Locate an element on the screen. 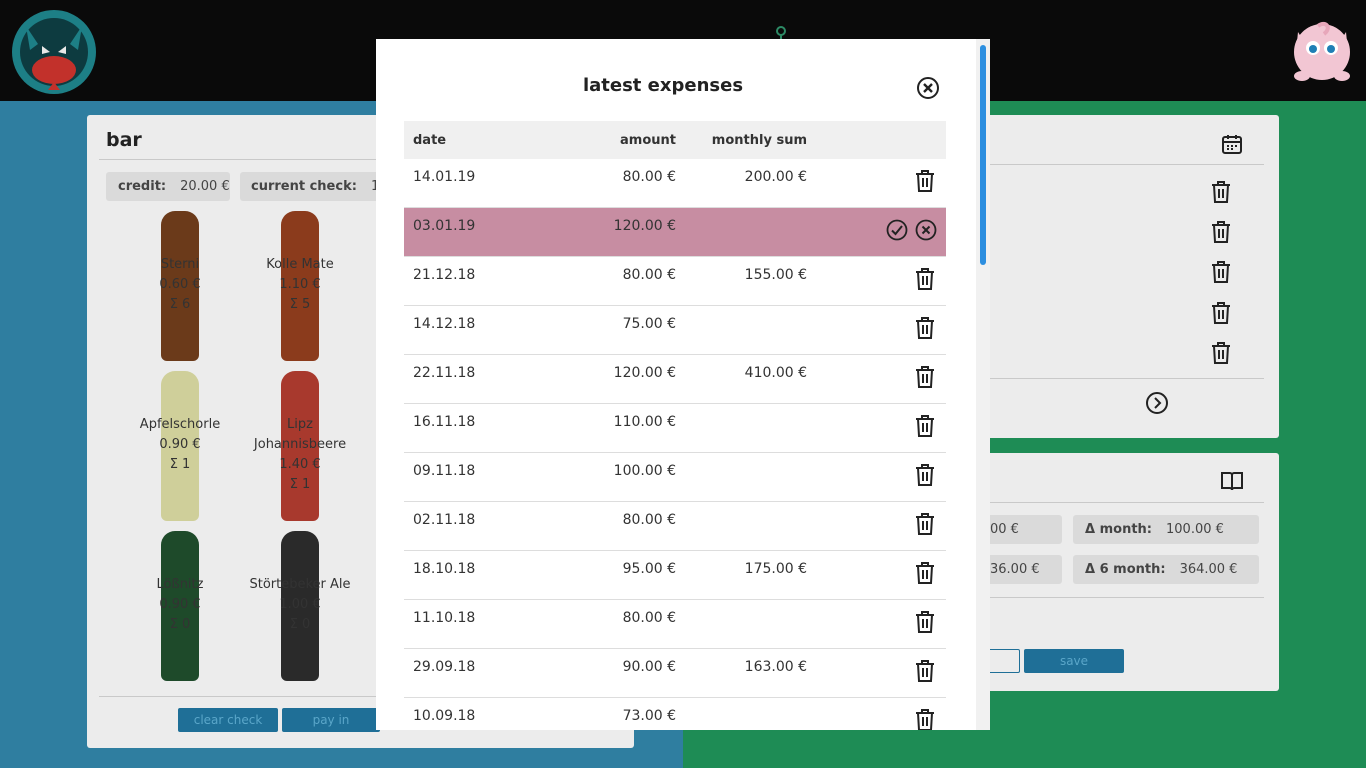 Image resolution: width=1366 pixels, height=768 pixels. row-date: 18.10.18 is located at coordinates (444, 569).